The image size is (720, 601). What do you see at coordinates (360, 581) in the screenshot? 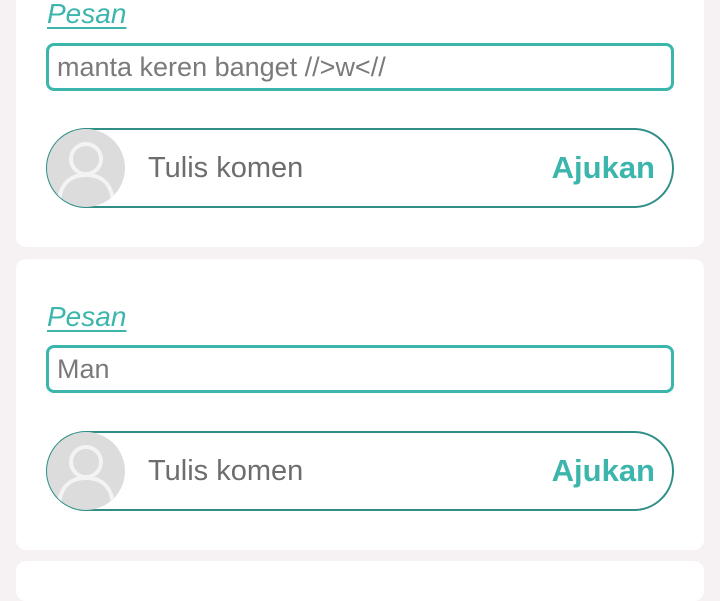
I see `message-card` at bounding box center [360, 581].